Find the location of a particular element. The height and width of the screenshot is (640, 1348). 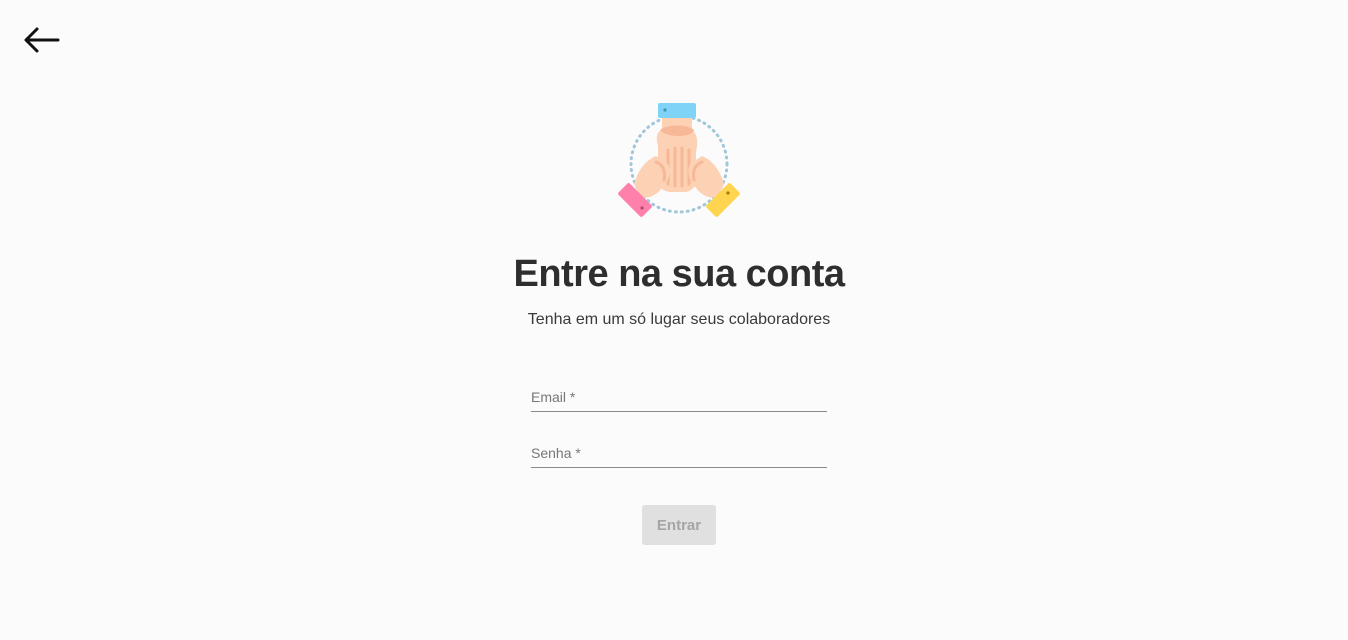

password-field: Senha * is located at coordinates (681, 455).